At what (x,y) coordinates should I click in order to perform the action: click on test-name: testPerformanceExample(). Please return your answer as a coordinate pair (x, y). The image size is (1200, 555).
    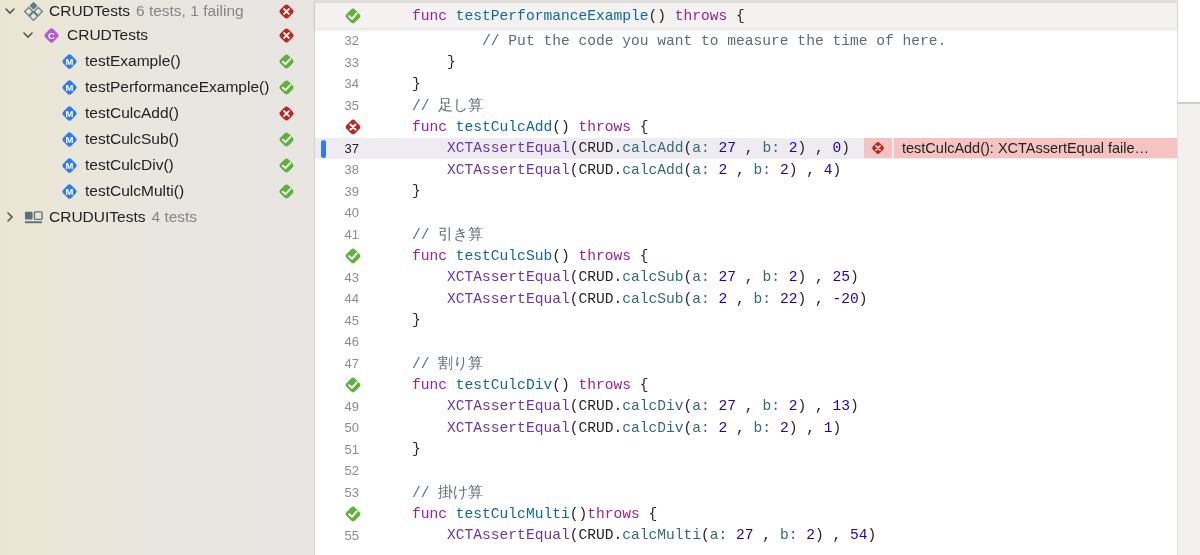
    Looking at the image, I should click on (177, 87).